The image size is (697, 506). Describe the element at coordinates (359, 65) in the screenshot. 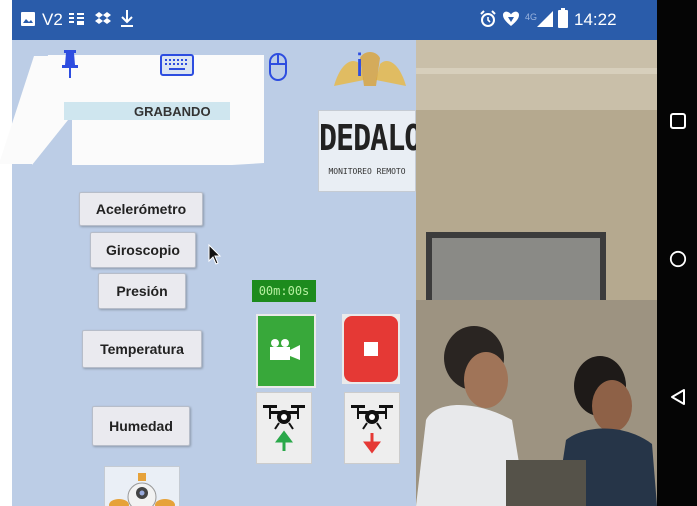

I see `info-icon: i` at that location.